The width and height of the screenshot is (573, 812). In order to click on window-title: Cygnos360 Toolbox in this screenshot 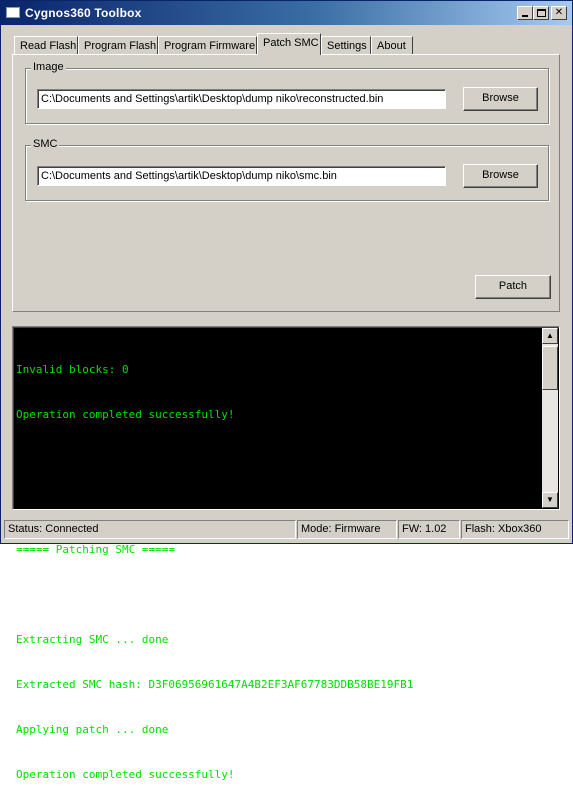, I will do `click(83, 13)`.